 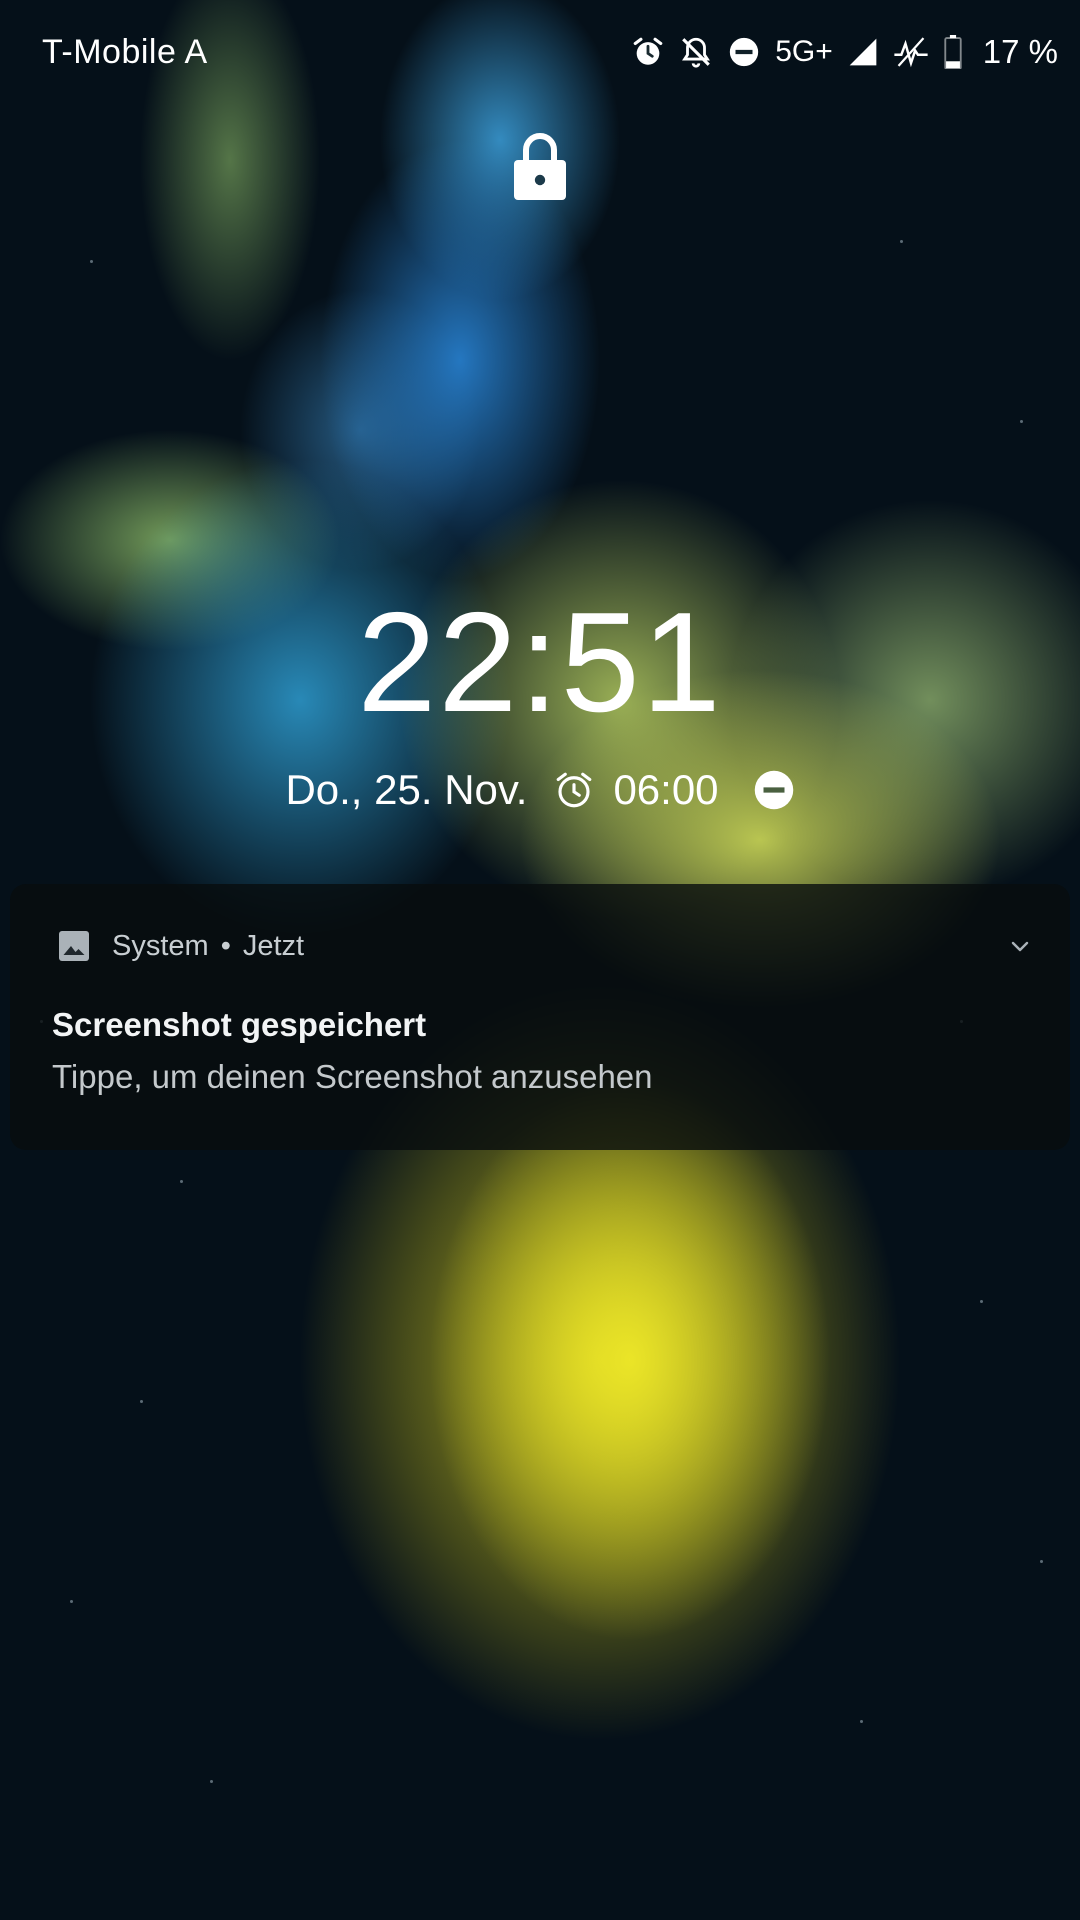 I want to click on notification-text: Tippe, um deinen Screenshot anzusehen, so click(x=352, y=1076).